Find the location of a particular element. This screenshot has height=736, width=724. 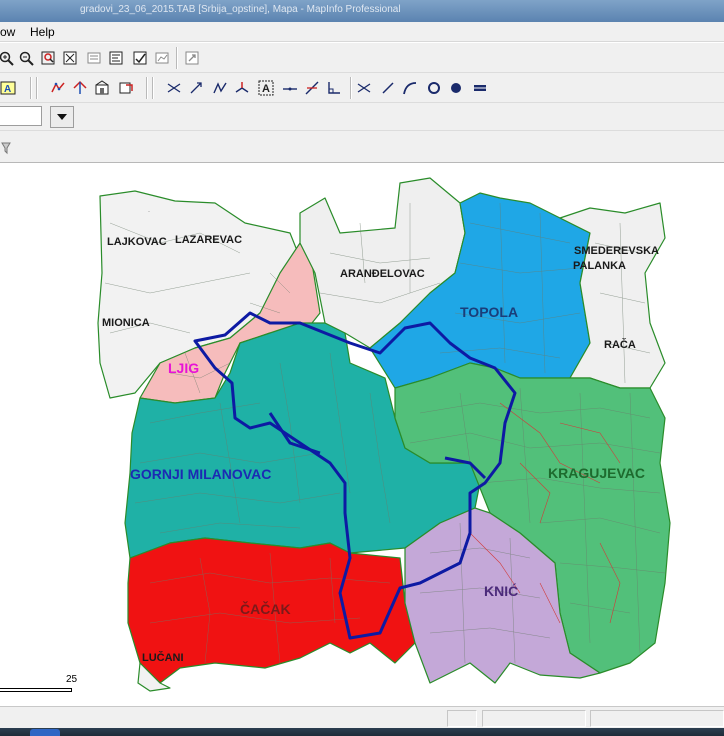

label-cacak: ČAČAK is located at coordinates (265, 609).